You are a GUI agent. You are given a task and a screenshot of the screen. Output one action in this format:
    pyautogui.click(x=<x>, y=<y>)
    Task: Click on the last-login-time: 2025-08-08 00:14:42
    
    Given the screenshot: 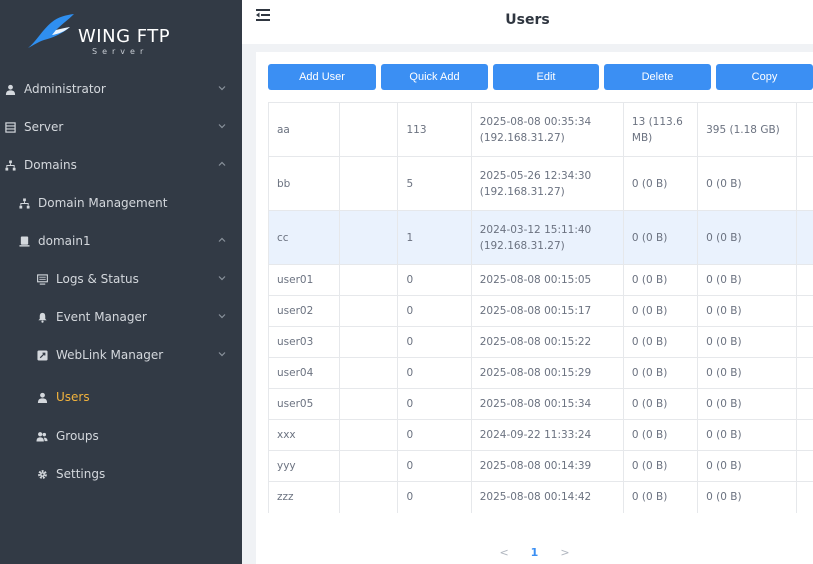 What is the action you would take?
    pyautogui.click(x=535, y=497)
    